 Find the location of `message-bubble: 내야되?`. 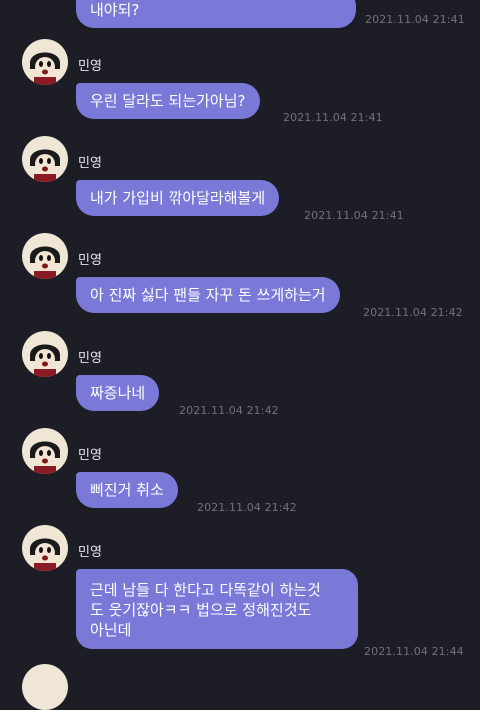

message-bubble: 내야되? is located at coordinates (216, 14).